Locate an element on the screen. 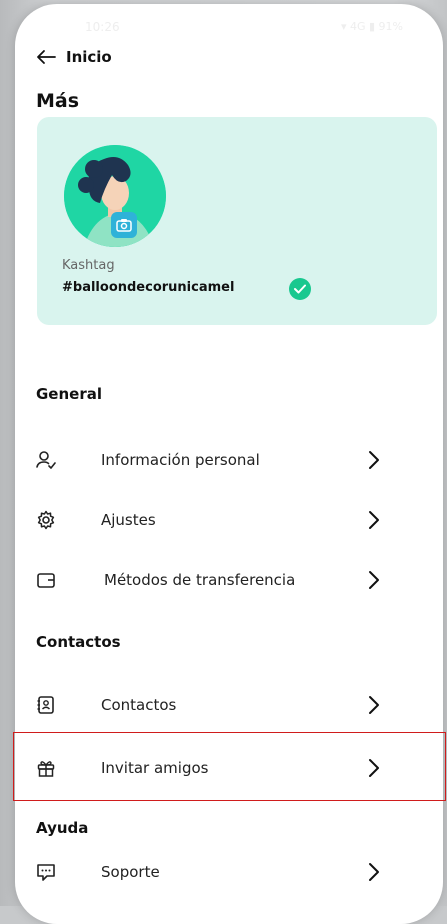  menu-item-personal-info: Información personal is located at coordinates (214, 460).